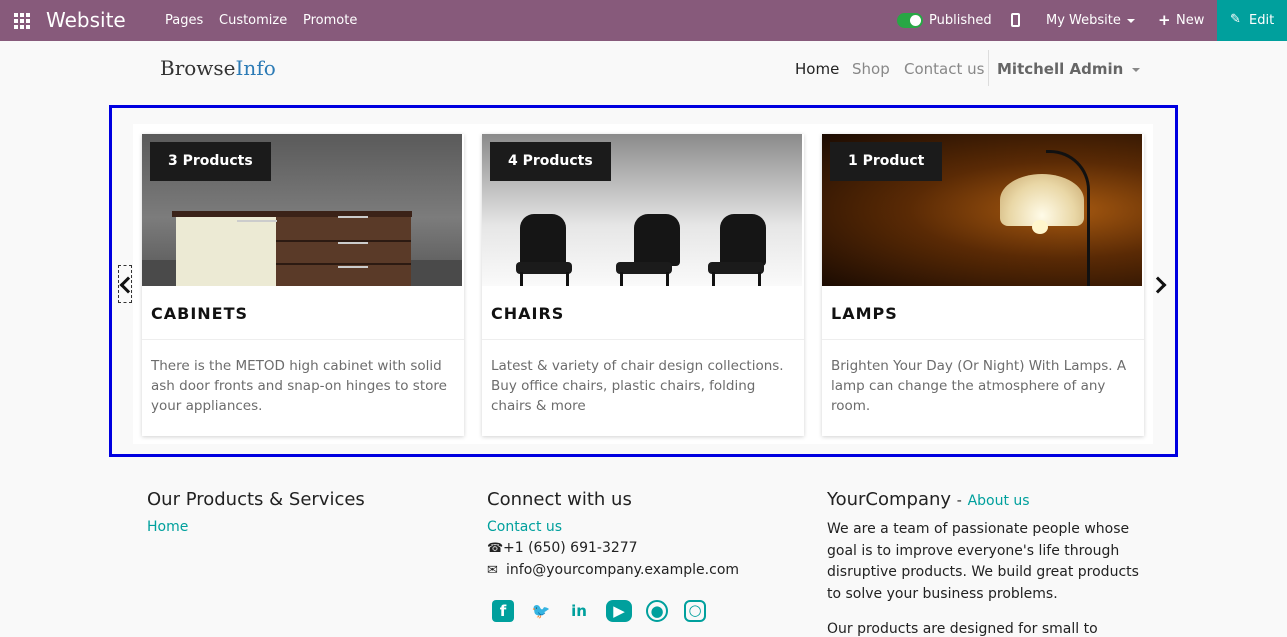 The image size is (1287, 637). I want to click on github-icon: ●, so click(657, 611).